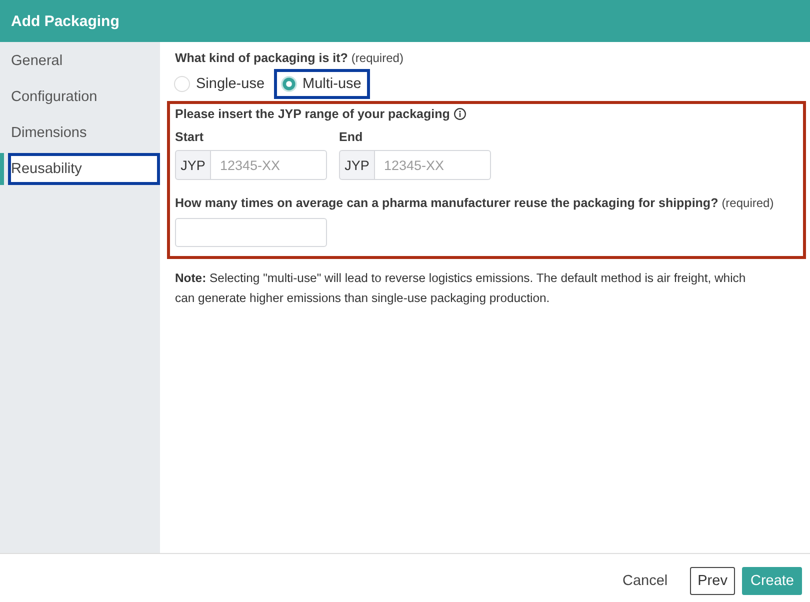 Image resolution: width=810 pixels, height=602 pixels. I want to click on question-label: How many times on average can a pharma manufacturer reuse the packaging for shipping? (required), so click(475, 203).